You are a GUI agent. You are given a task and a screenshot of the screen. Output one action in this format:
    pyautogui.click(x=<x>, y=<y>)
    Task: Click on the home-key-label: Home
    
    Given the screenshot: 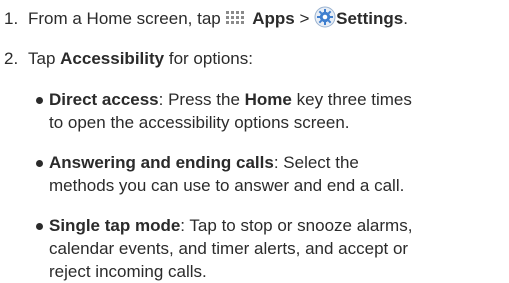 What is the action you would take?
    pyautogui.click(x=268, y=99)
    